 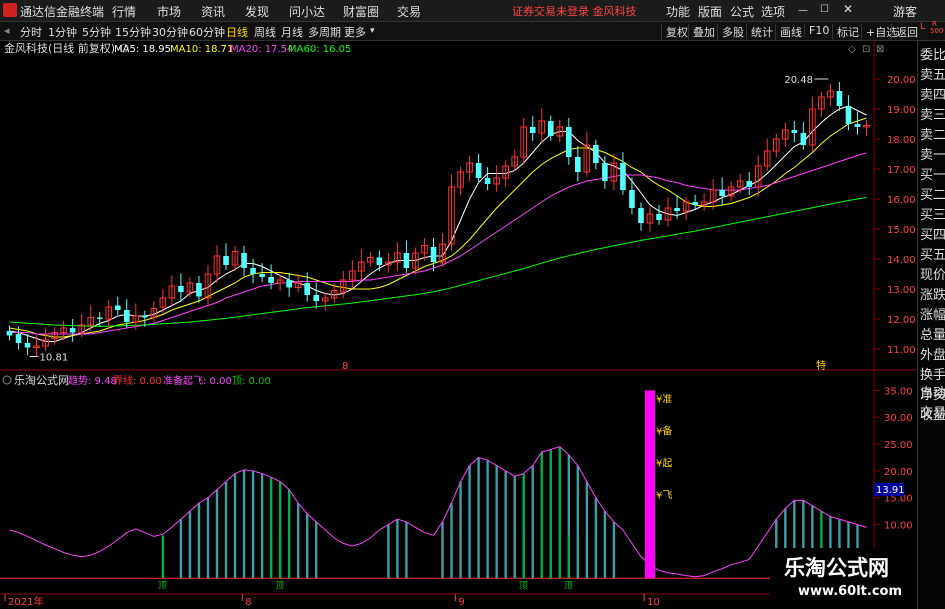 I want to click on sidebar-label: 买五, so click(x=932, y=255).